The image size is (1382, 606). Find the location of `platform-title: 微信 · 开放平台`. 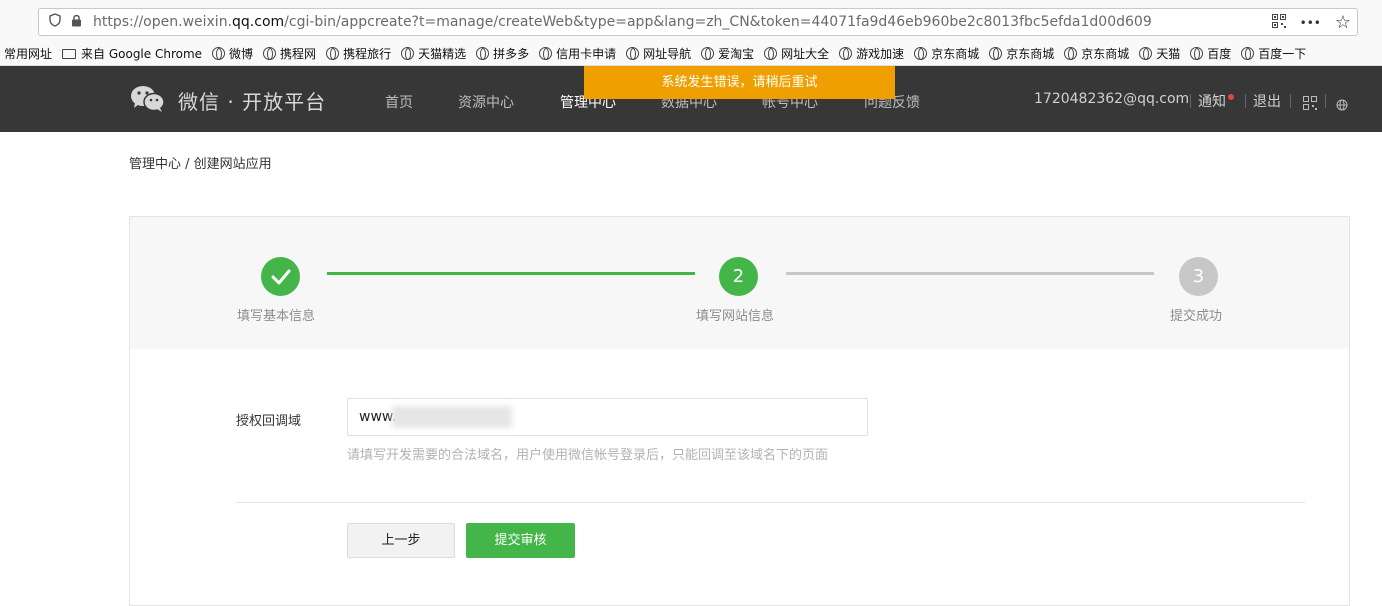

platform-title: 微信 · 开放平台 is located at coordinates (252, 100).